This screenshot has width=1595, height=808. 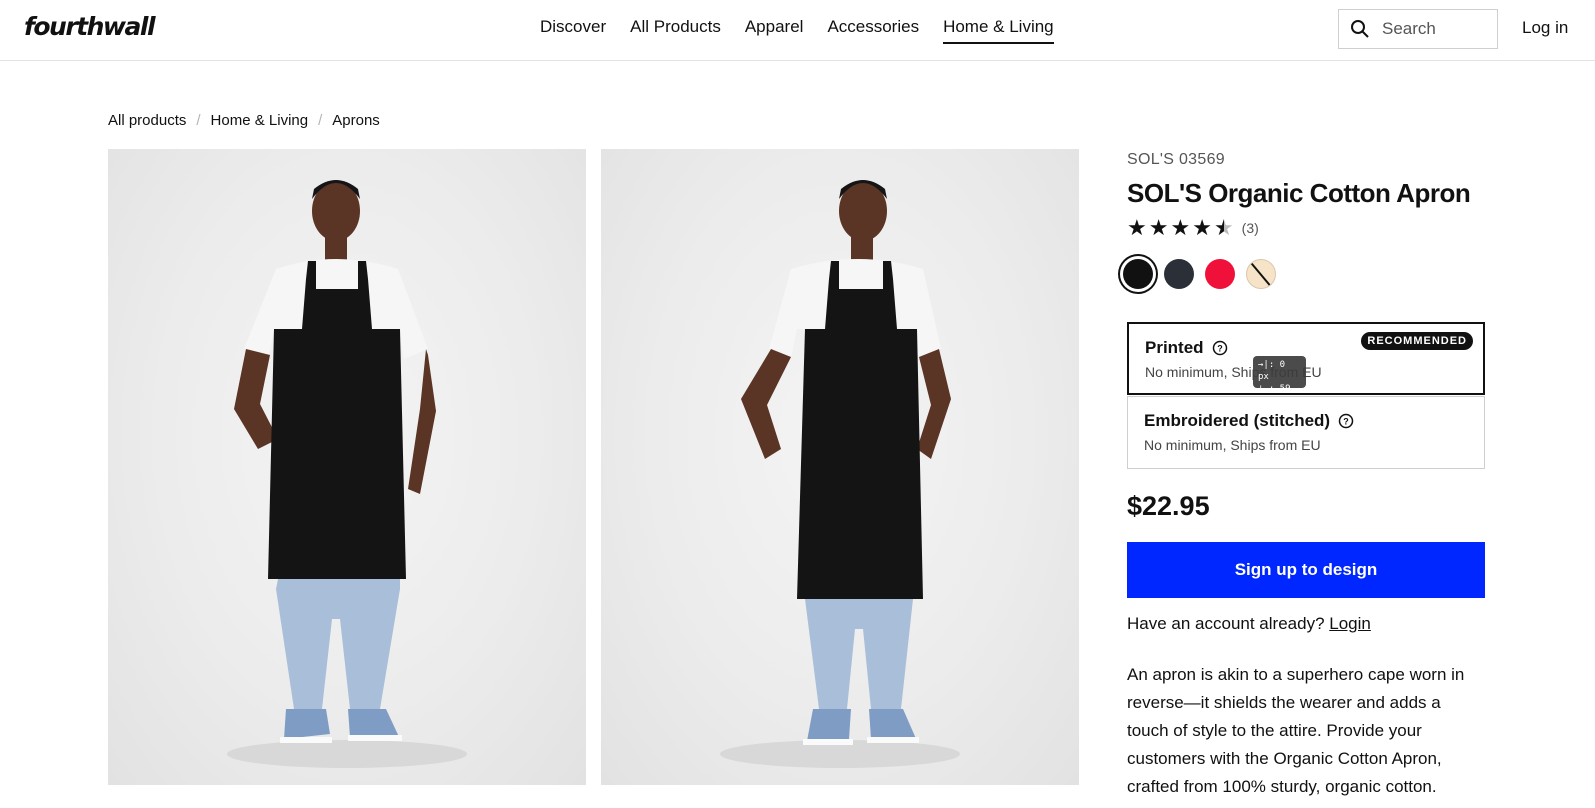 What do you see at coordinates (1261, 274) in the screenshot?
I see `swatch-natural-unavailable` at bounding box center [1261, 274].